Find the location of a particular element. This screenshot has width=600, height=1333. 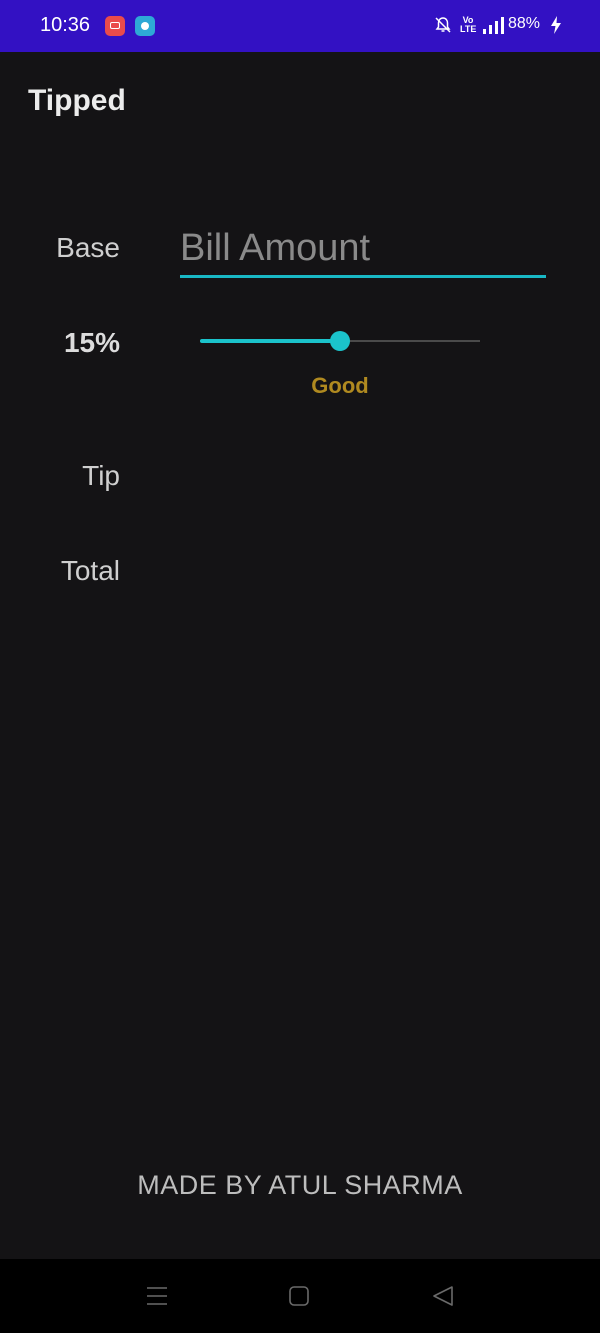

volte-indicator: Vo LTE is located at coordinates (468, 24).